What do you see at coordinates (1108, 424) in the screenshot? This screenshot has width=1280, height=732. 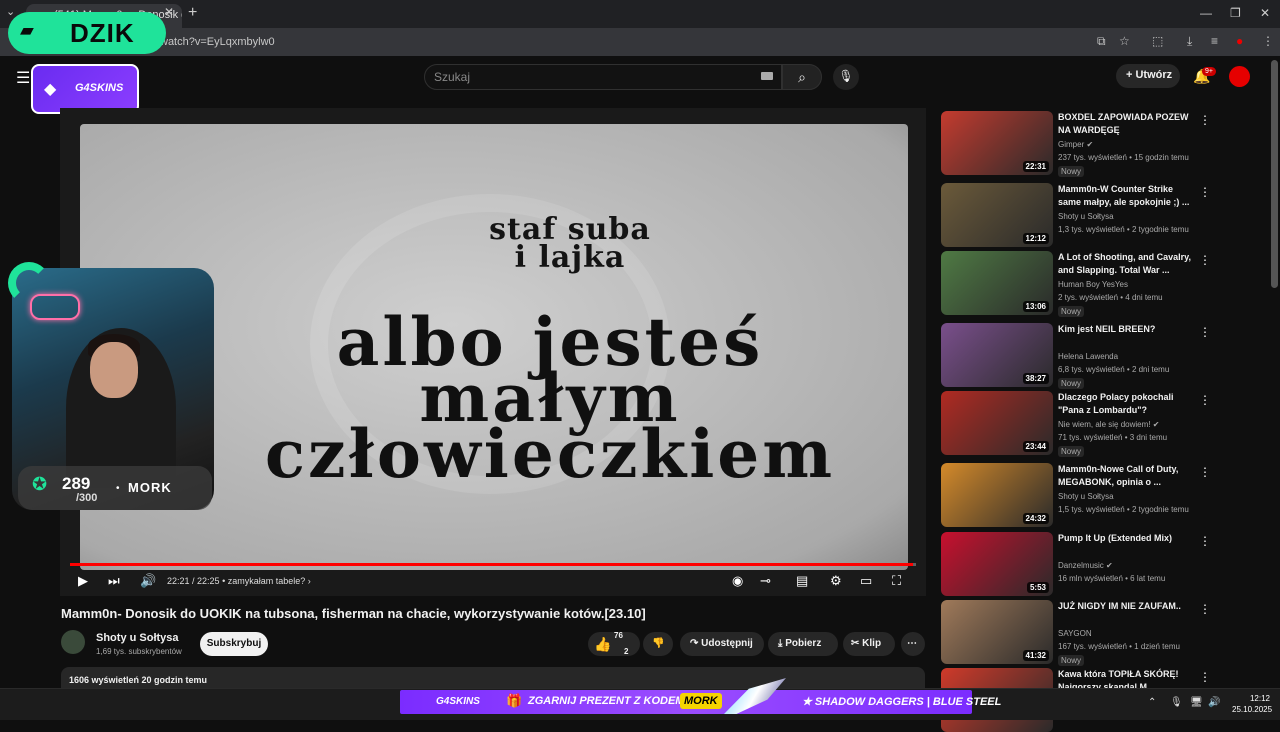 I see `recommendation-channel: Nie wiem, ale się dowiem! ✔` at bounding box center [1108, 424].